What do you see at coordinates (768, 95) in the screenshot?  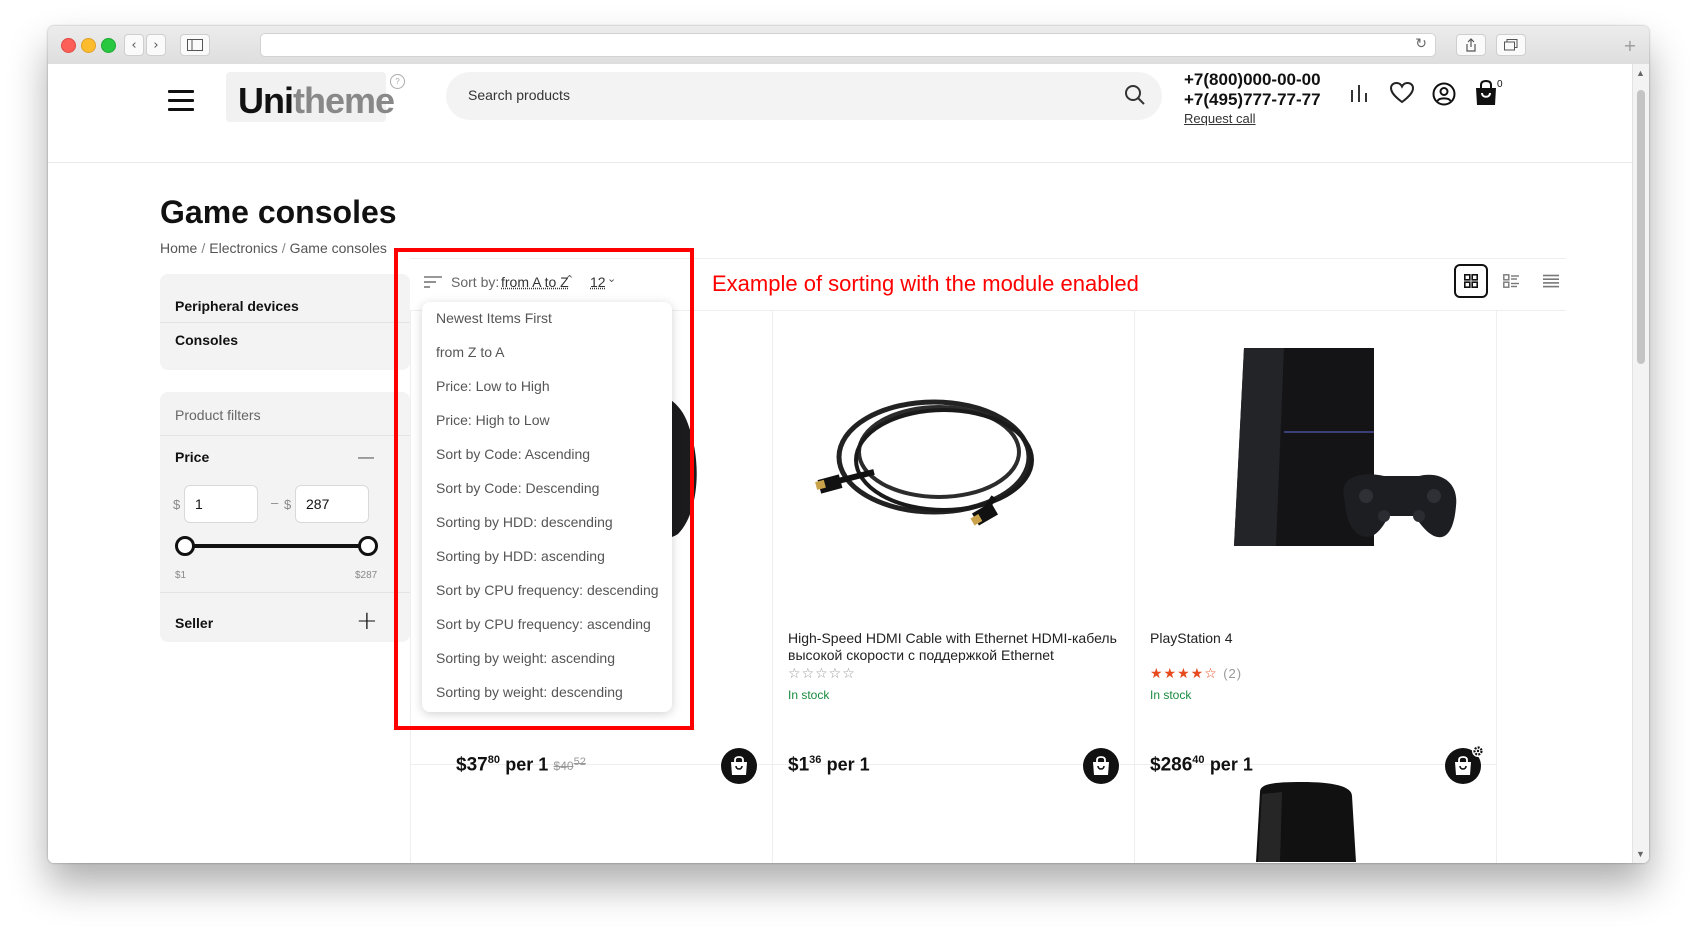 I see `search-input` at bounding box center [768, 95].